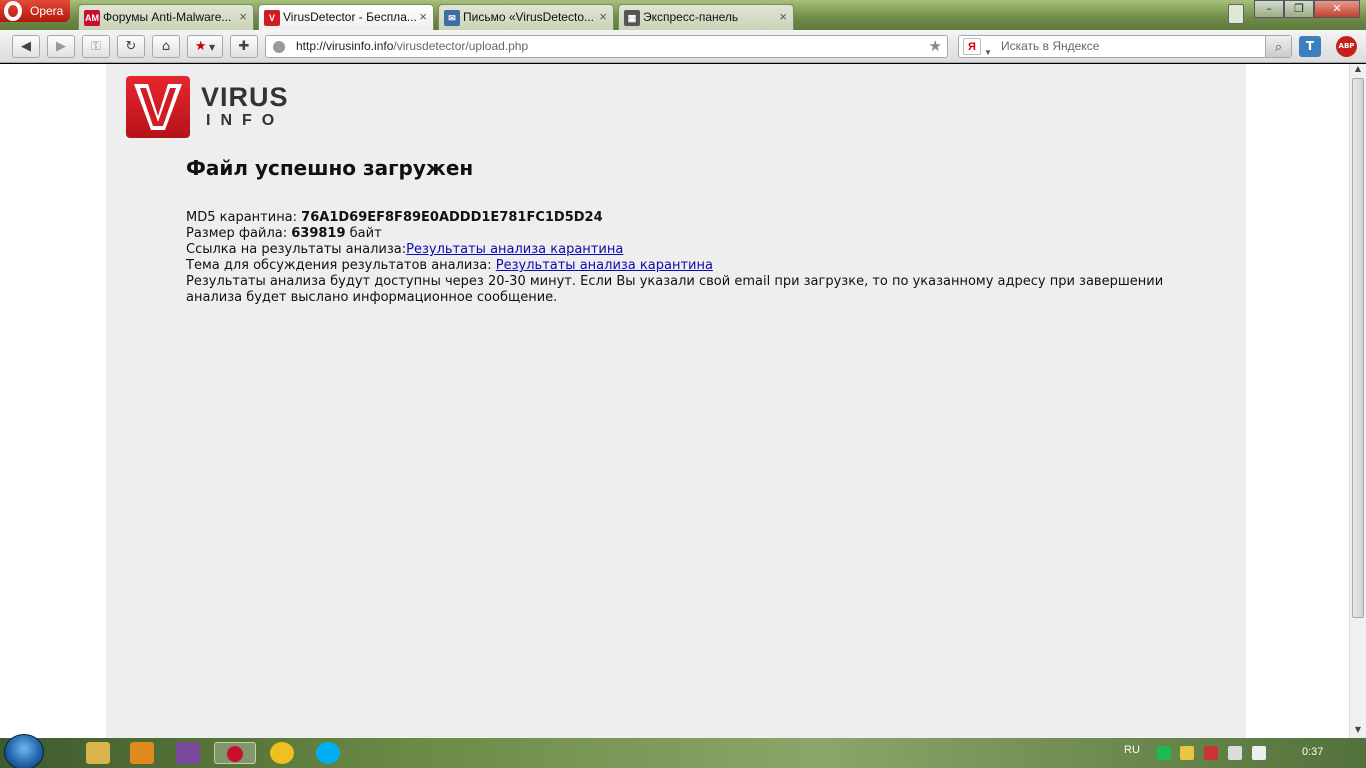 The width and height of the screenshot is (1366, 768). Describe the element at coordinates (245, 120) in the screenshot. I see `logo-word-info: INFO` at that location.